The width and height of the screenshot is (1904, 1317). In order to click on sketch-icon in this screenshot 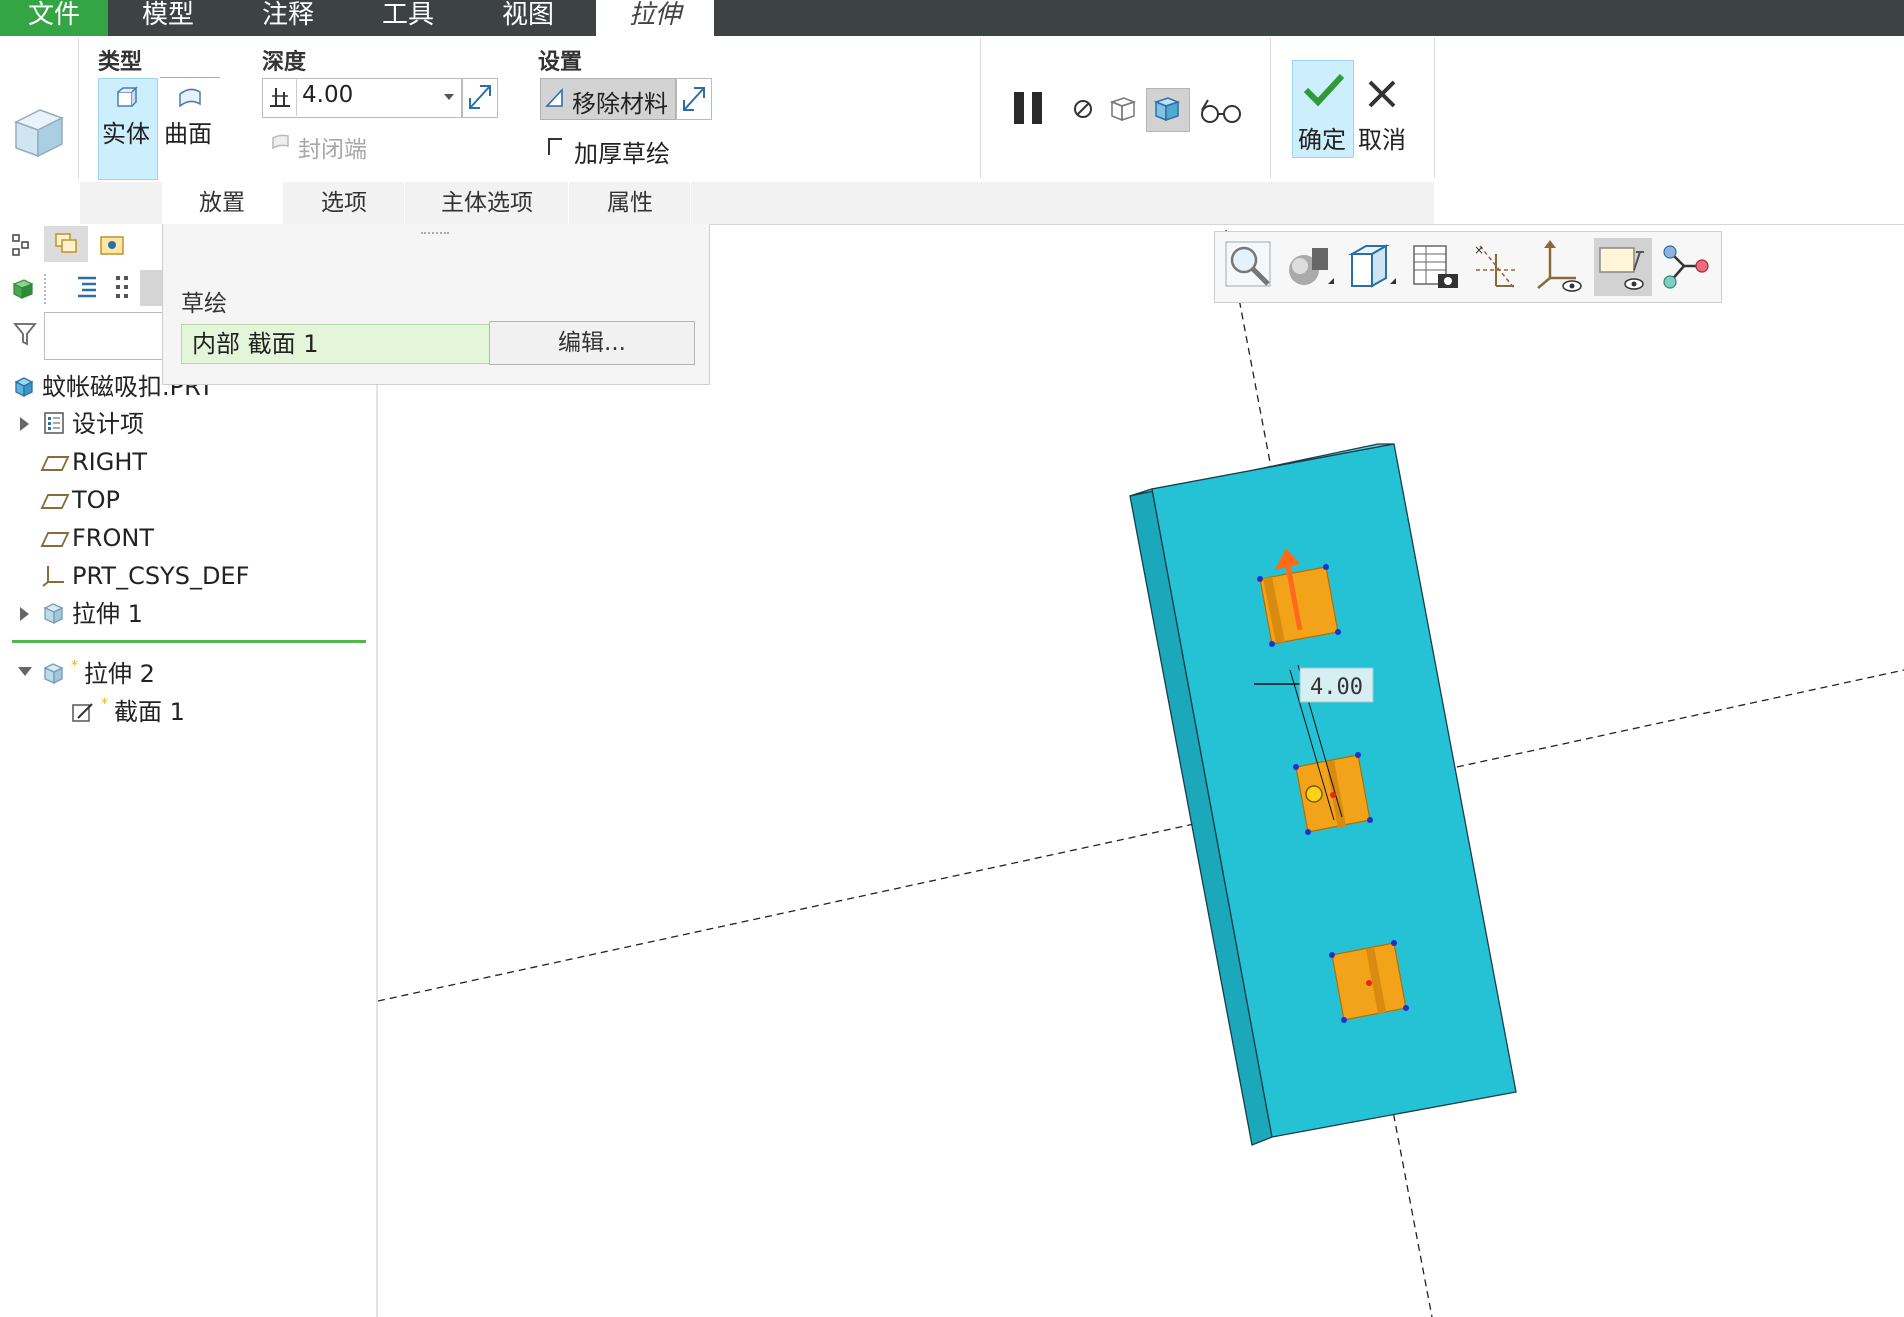, I will do `click(82, 712)`.